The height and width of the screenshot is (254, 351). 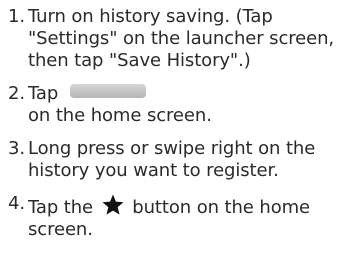 What do you see at coordinates (16, 203) in the screenshot?
I see `step-number: 4.` at bounding box center [16, 203].